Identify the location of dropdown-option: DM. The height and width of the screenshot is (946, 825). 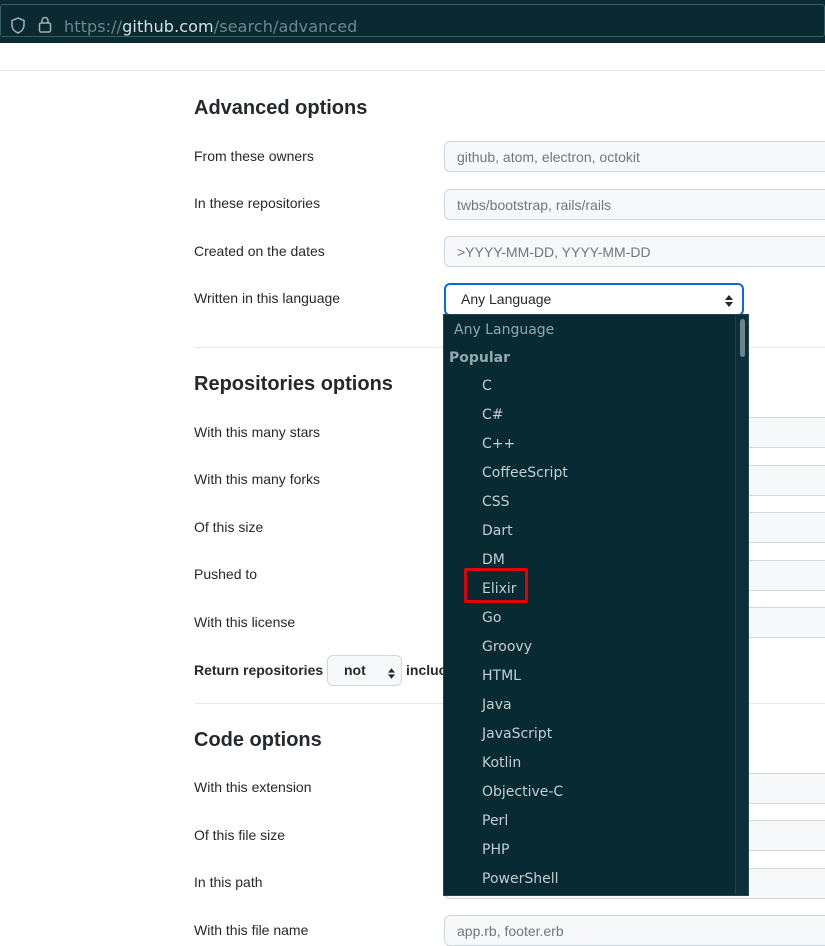
(493, 560).